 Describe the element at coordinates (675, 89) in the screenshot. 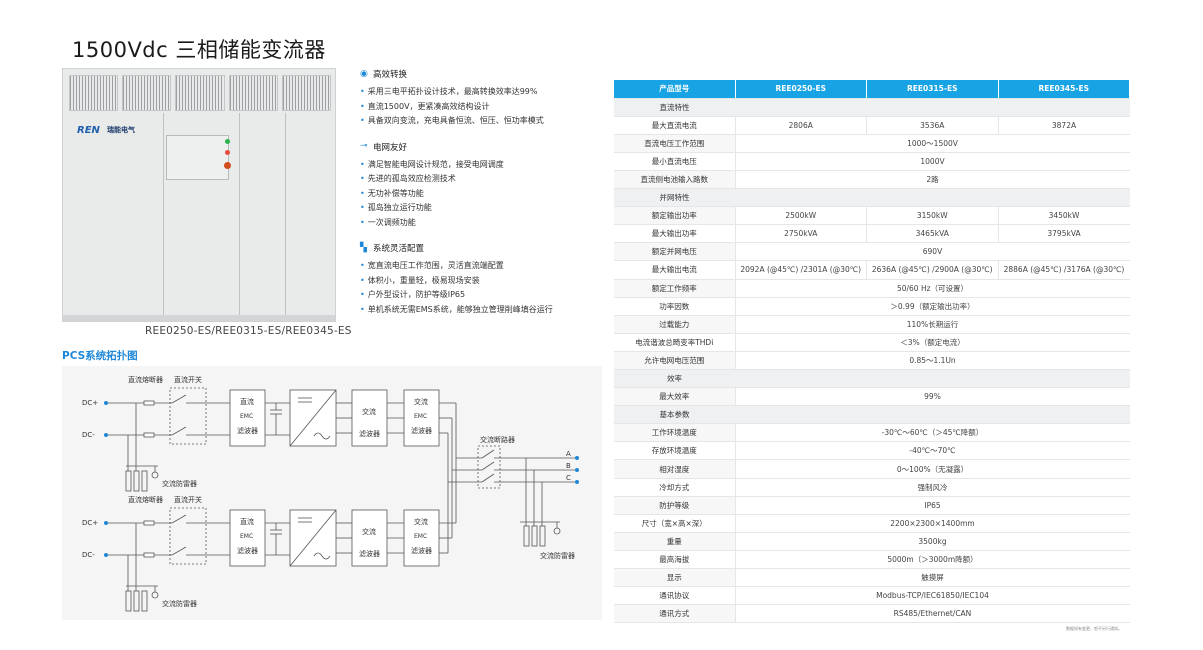

I see `spec-header-cell: 产品型号` at that location.